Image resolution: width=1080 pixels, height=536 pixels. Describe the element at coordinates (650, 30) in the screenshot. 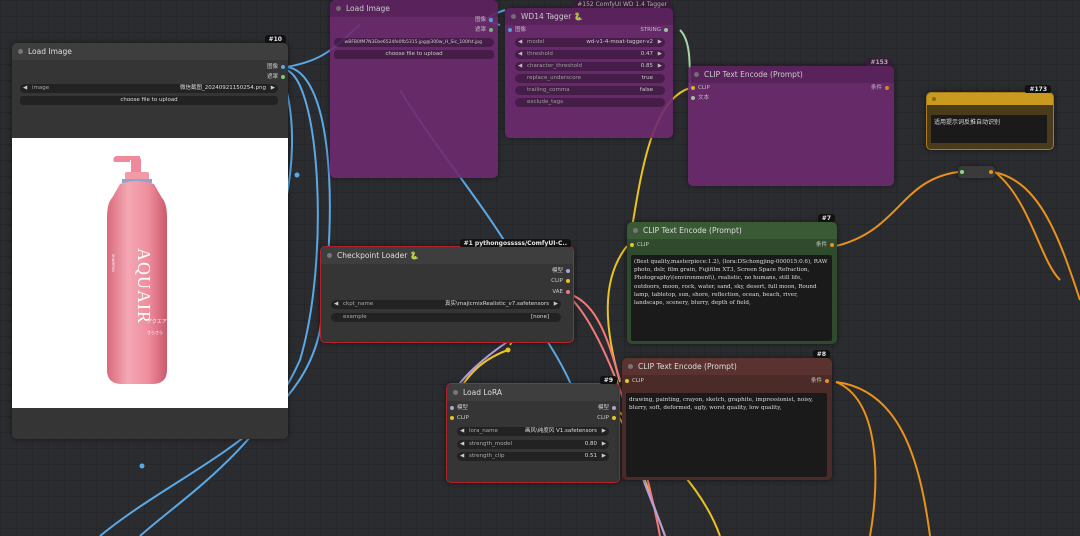

I see `output-label: STRING` at that location.